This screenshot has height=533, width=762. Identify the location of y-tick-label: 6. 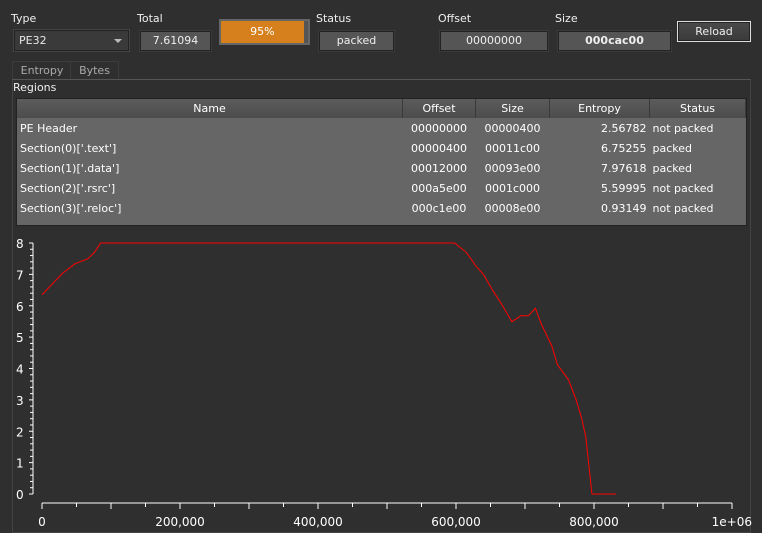
(20, 307).